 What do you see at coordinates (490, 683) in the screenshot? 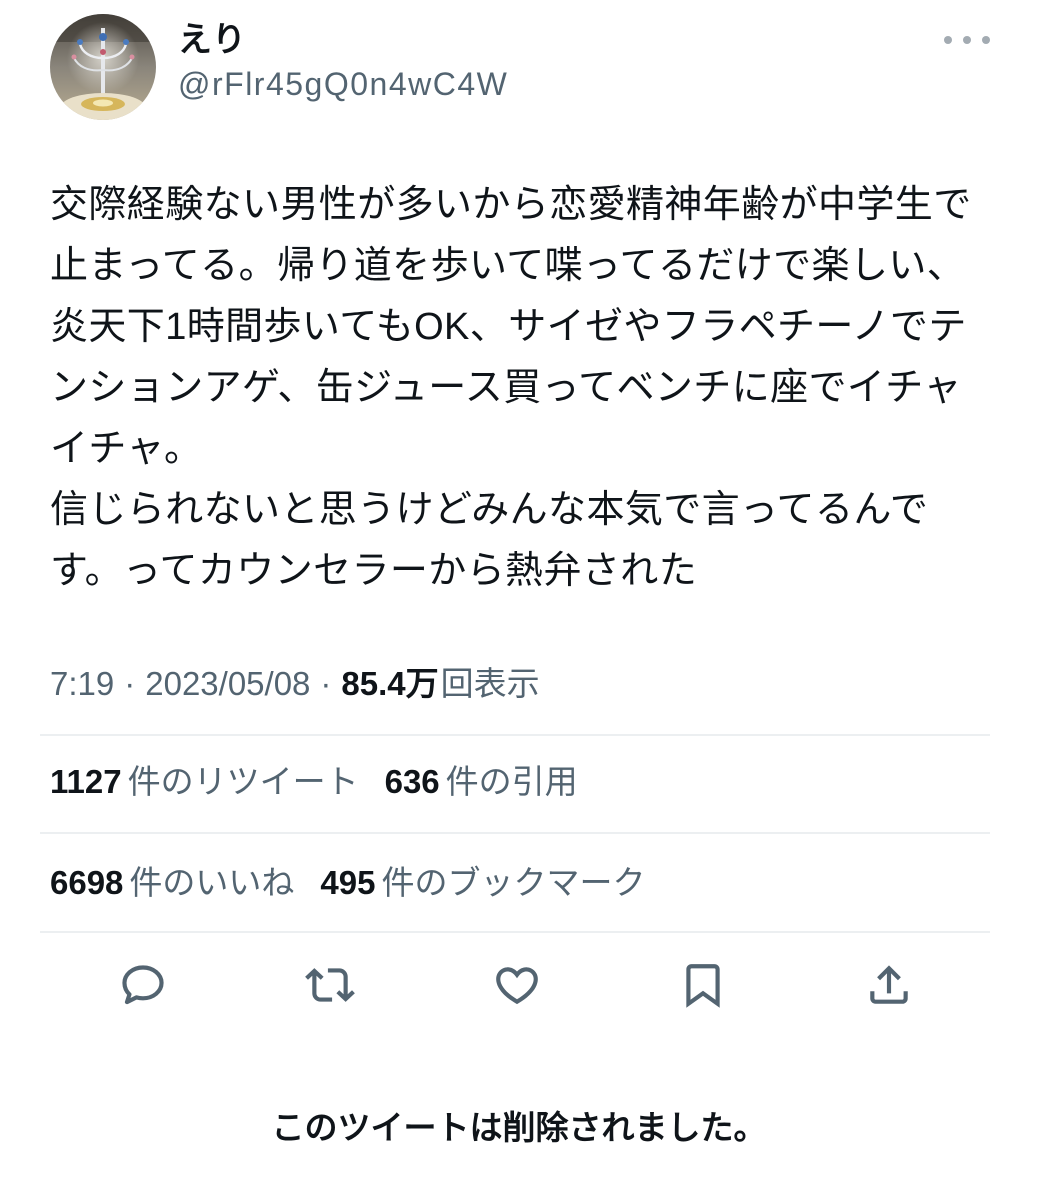
I see `views-label: 回表示` at bounding box center [490, 683].